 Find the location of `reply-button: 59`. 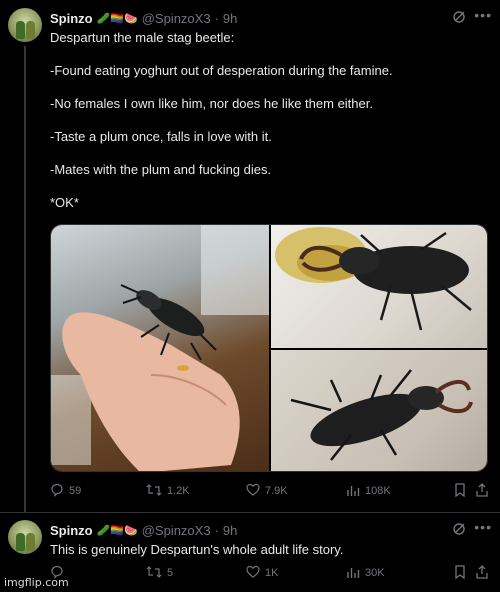

reply-button: 59 is located at coordinates (98, 491).